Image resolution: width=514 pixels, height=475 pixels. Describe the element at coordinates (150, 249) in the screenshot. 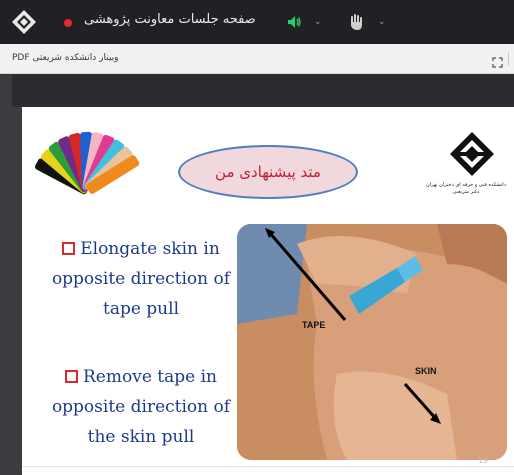

I see `bullet-line: Elongate skin in` at that location.